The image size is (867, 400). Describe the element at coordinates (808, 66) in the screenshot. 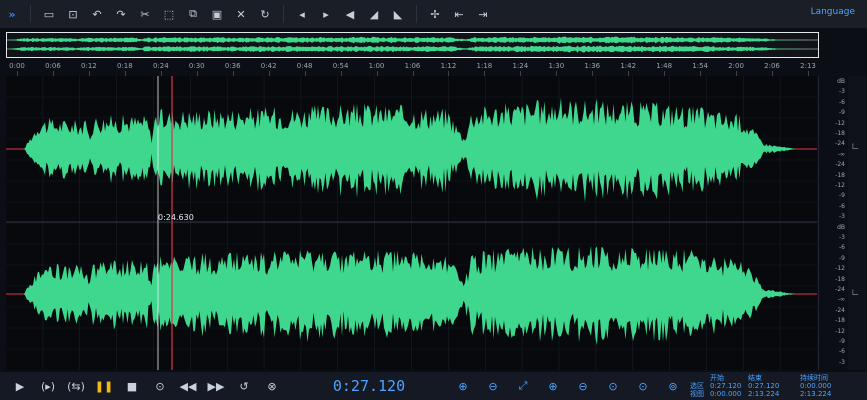

I see `timeline-tick-label: 2:13` at that location.